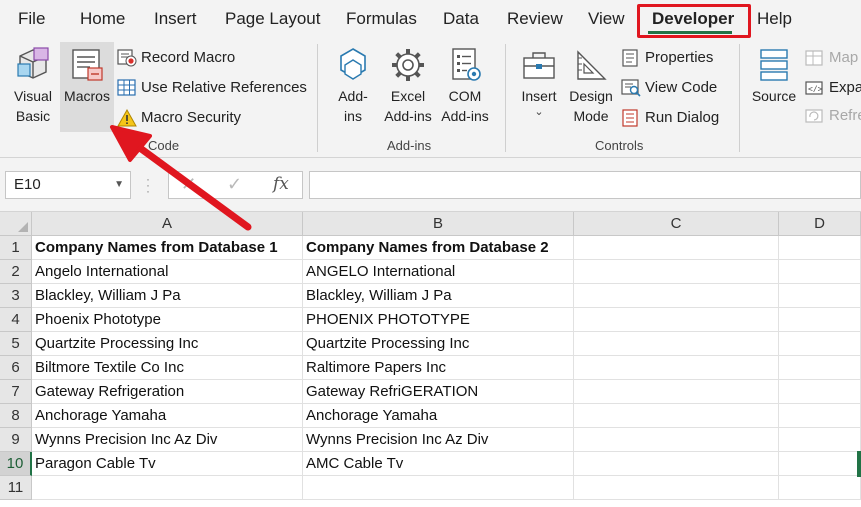 Image resolution: width=861 pixels, height=507 pixels. Describe the element at coordinates (676, 368) in the screenshot. I see `cell-c6` at that location.